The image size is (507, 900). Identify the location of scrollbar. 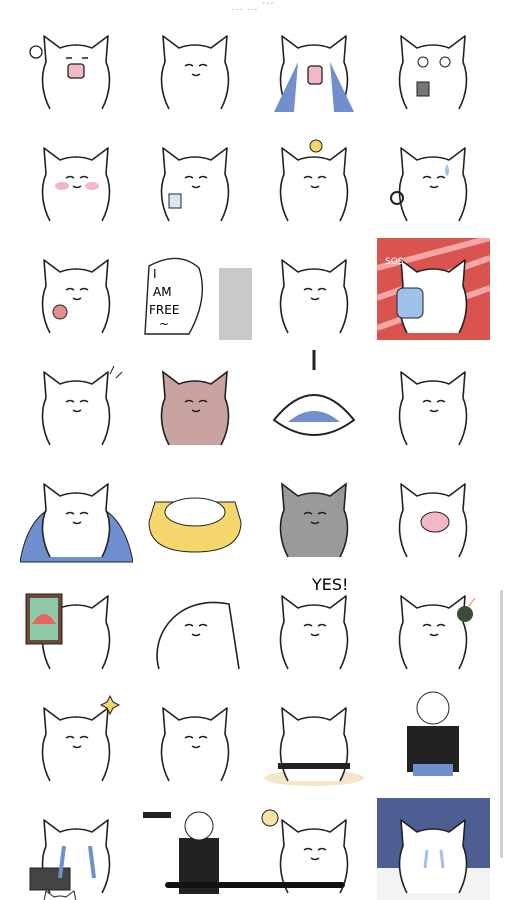
(501, 724).